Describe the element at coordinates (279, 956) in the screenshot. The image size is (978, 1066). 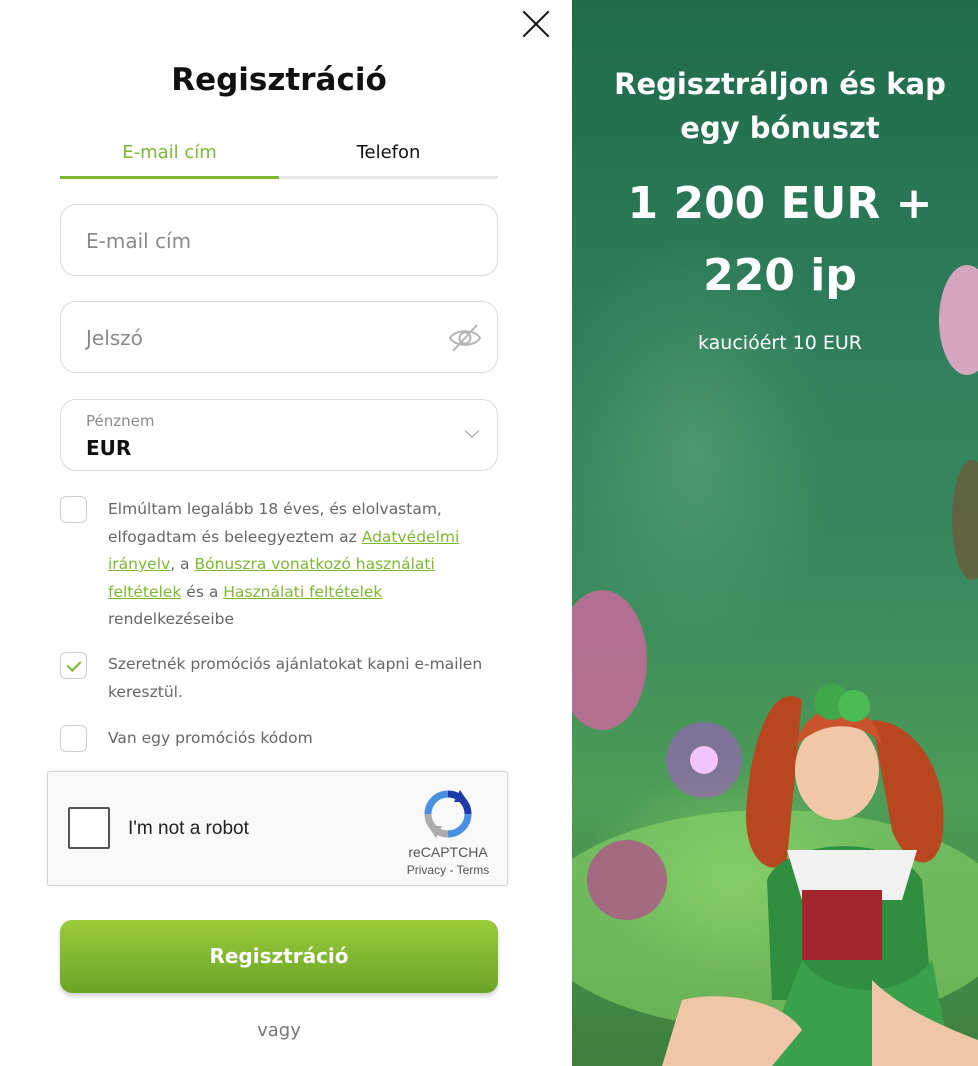
I see `register-button: Regisztráció` at that location.